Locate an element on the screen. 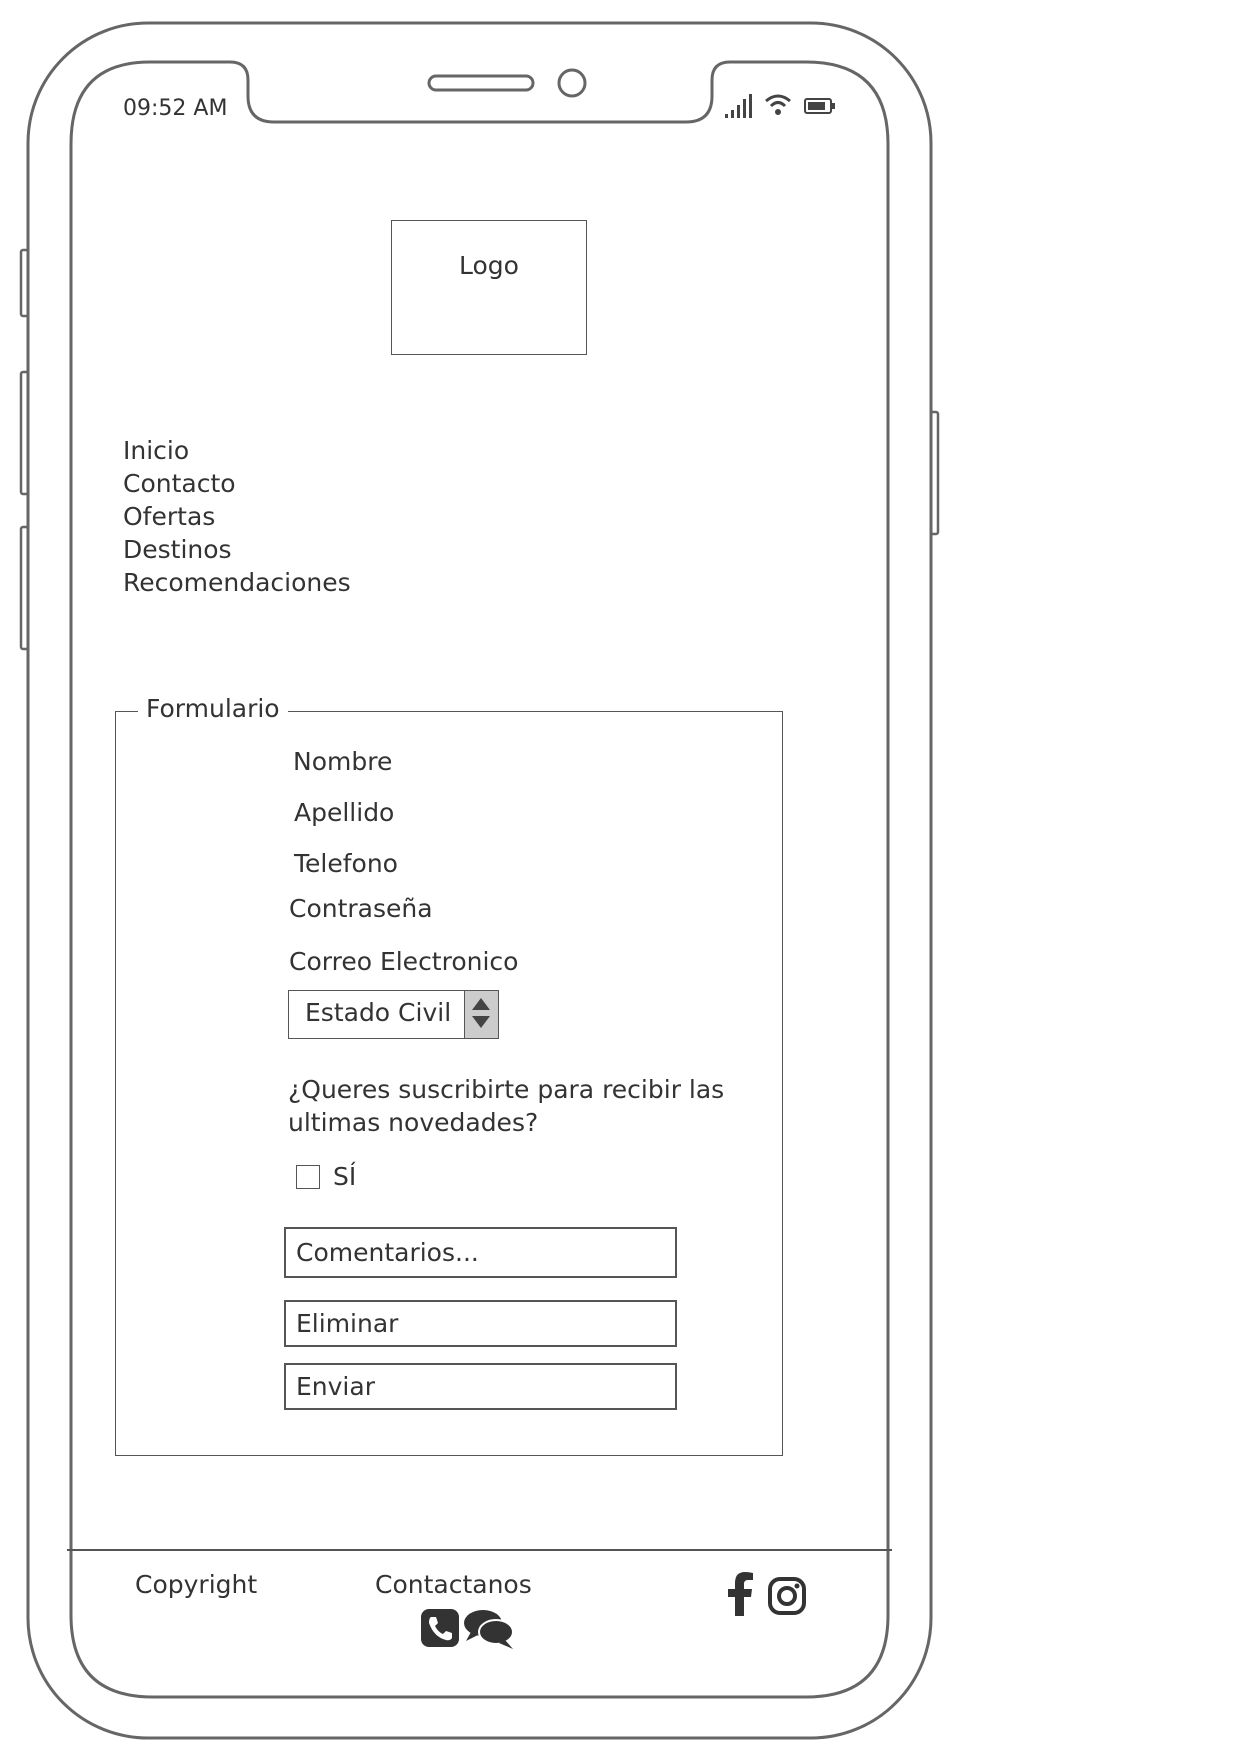  logo-placeholder: Logo is located at coordinates (489, 287).